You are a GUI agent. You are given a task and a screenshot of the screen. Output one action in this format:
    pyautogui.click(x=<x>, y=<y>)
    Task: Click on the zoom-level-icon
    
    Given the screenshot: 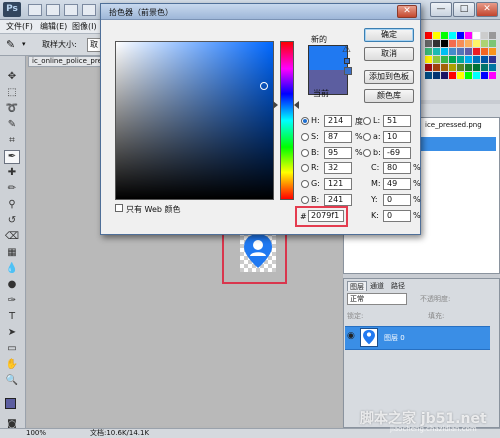 What is the action you would take?
    pyautogui.click(x=71, y=10)
    